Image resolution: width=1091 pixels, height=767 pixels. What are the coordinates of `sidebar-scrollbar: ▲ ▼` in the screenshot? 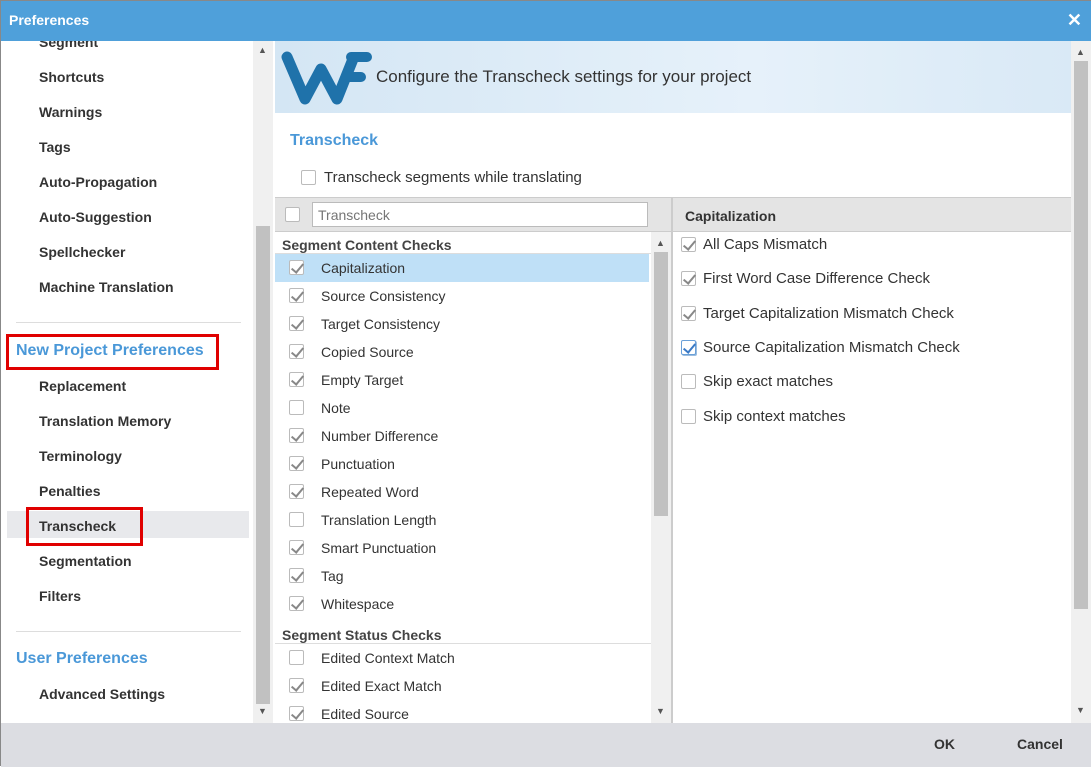 It's located at (263, 382).